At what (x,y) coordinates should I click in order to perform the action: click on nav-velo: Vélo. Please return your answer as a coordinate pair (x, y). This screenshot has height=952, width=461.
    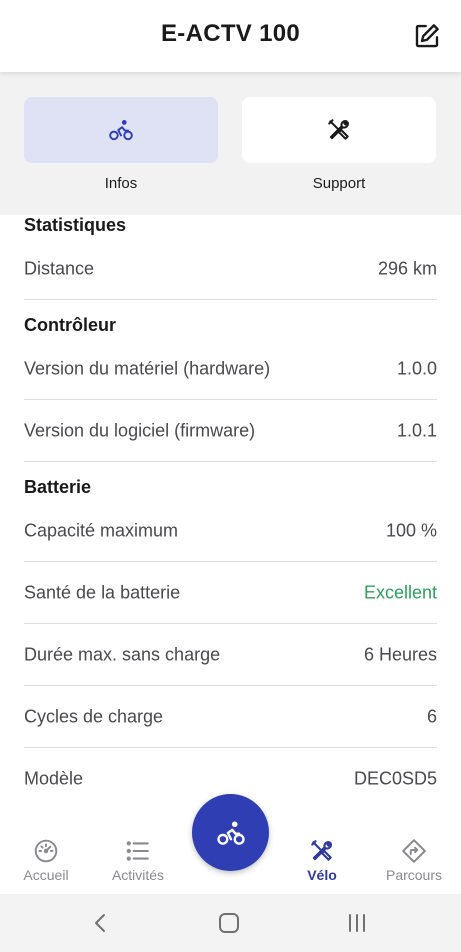
    Looking at the image, I should click on (322, 860).